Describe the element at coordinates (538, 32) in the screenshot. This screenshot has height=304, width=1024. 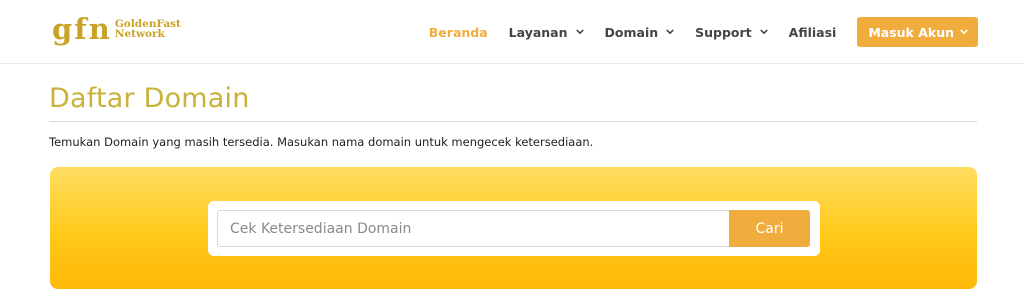
I see `nav-item-label: Layanan` at that location.